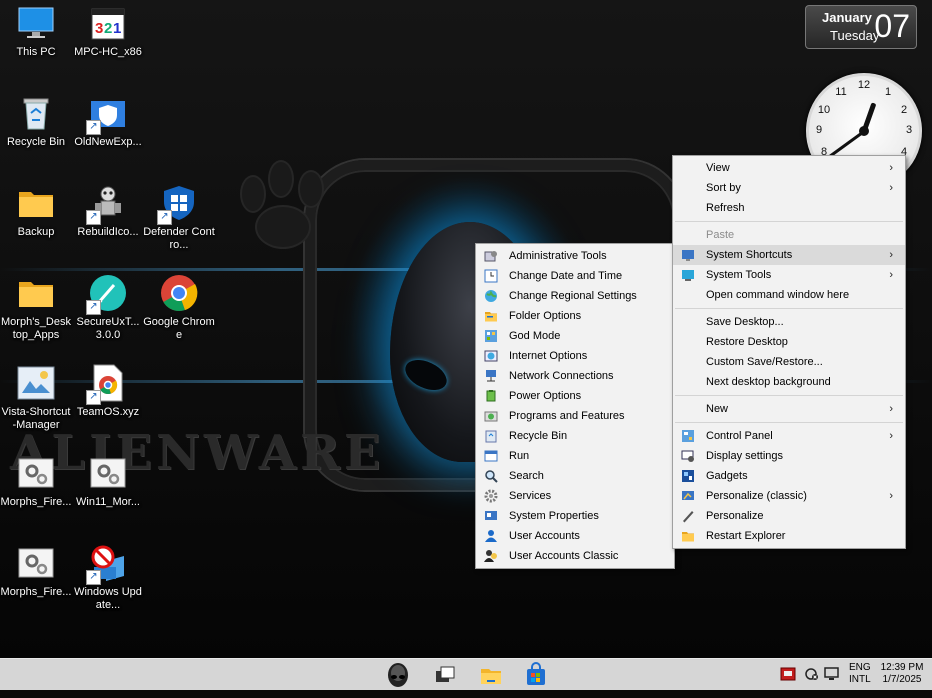 The width and height of the screenshot is (932, 698). I want to click on desktop-icon: This PC, so click(36, 31).